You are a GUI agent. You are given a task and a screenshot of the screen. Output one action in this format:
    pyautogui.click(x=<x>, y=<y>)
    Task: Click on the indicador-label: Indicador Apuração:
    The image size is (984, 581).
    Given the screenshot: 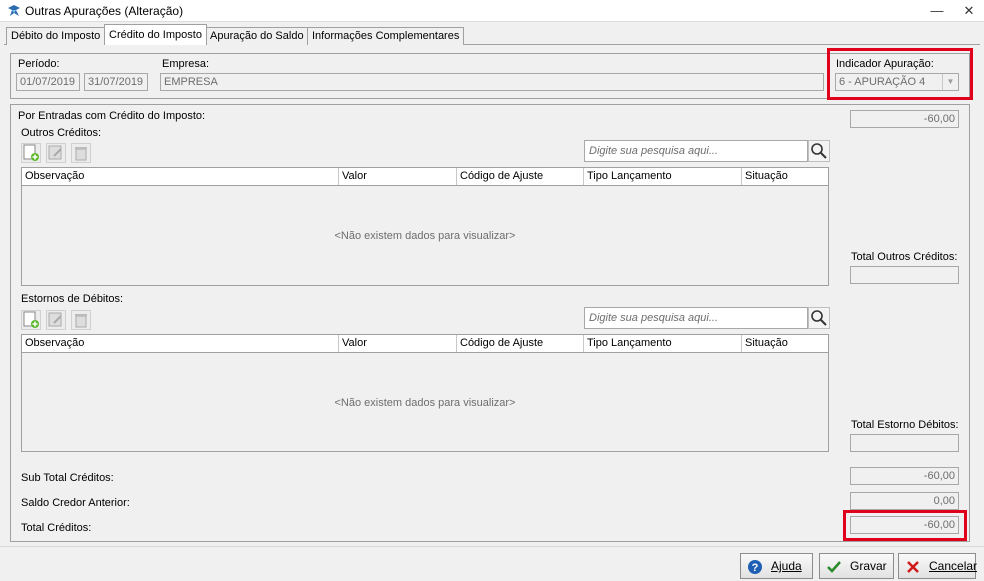 What is the action you would take?
    pyautogui.click(x=885, y=64)
    